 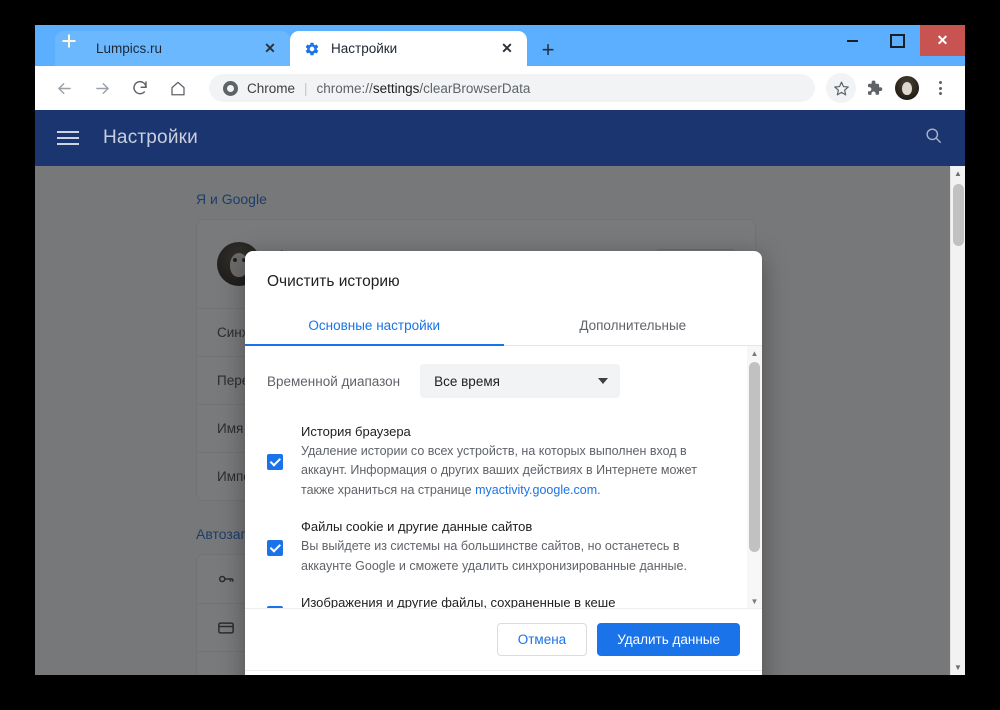 I want to click on chevron-down-icon, so click(x=603, y=381).